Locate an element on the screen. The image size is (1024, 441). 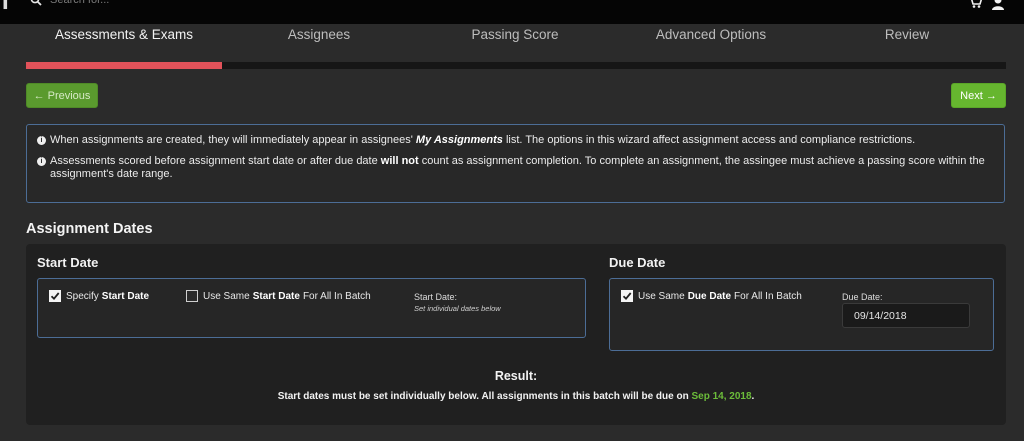
previous-button: ← Previous is located at coordinates (62, 95).